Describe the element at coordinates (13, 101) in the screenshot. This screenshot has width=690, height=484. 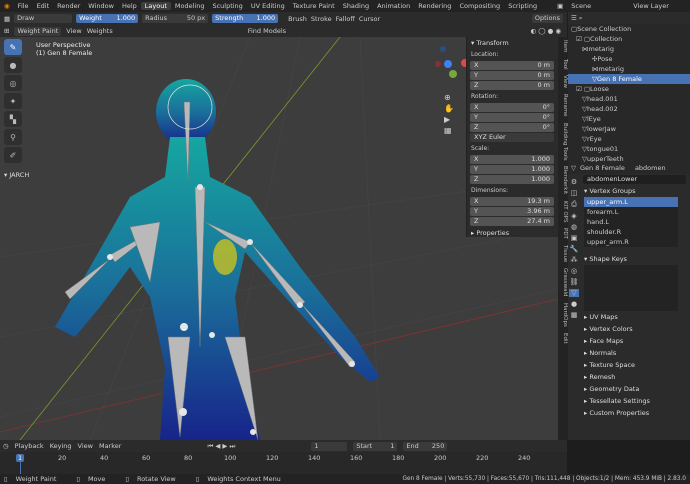
I see `smear-icon: ✦` at that location.